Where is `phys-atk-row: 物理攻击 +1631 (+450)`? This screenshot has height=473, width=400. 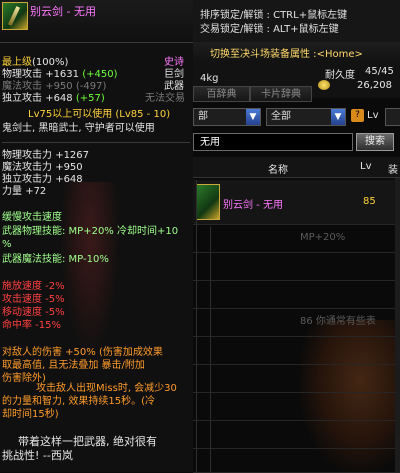 phys-atk-row: 物理攻击 +1631 (+450) is located at coordinates (59, 75).